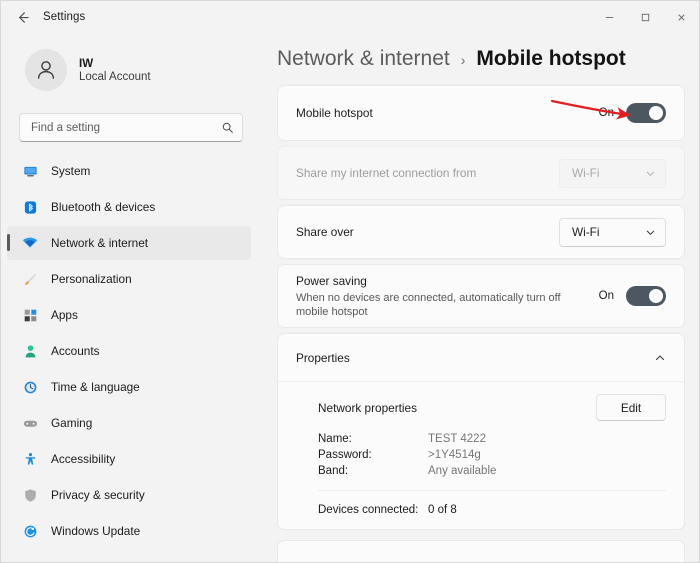  I want to click on paintbrush-icon, so click(30, 279).